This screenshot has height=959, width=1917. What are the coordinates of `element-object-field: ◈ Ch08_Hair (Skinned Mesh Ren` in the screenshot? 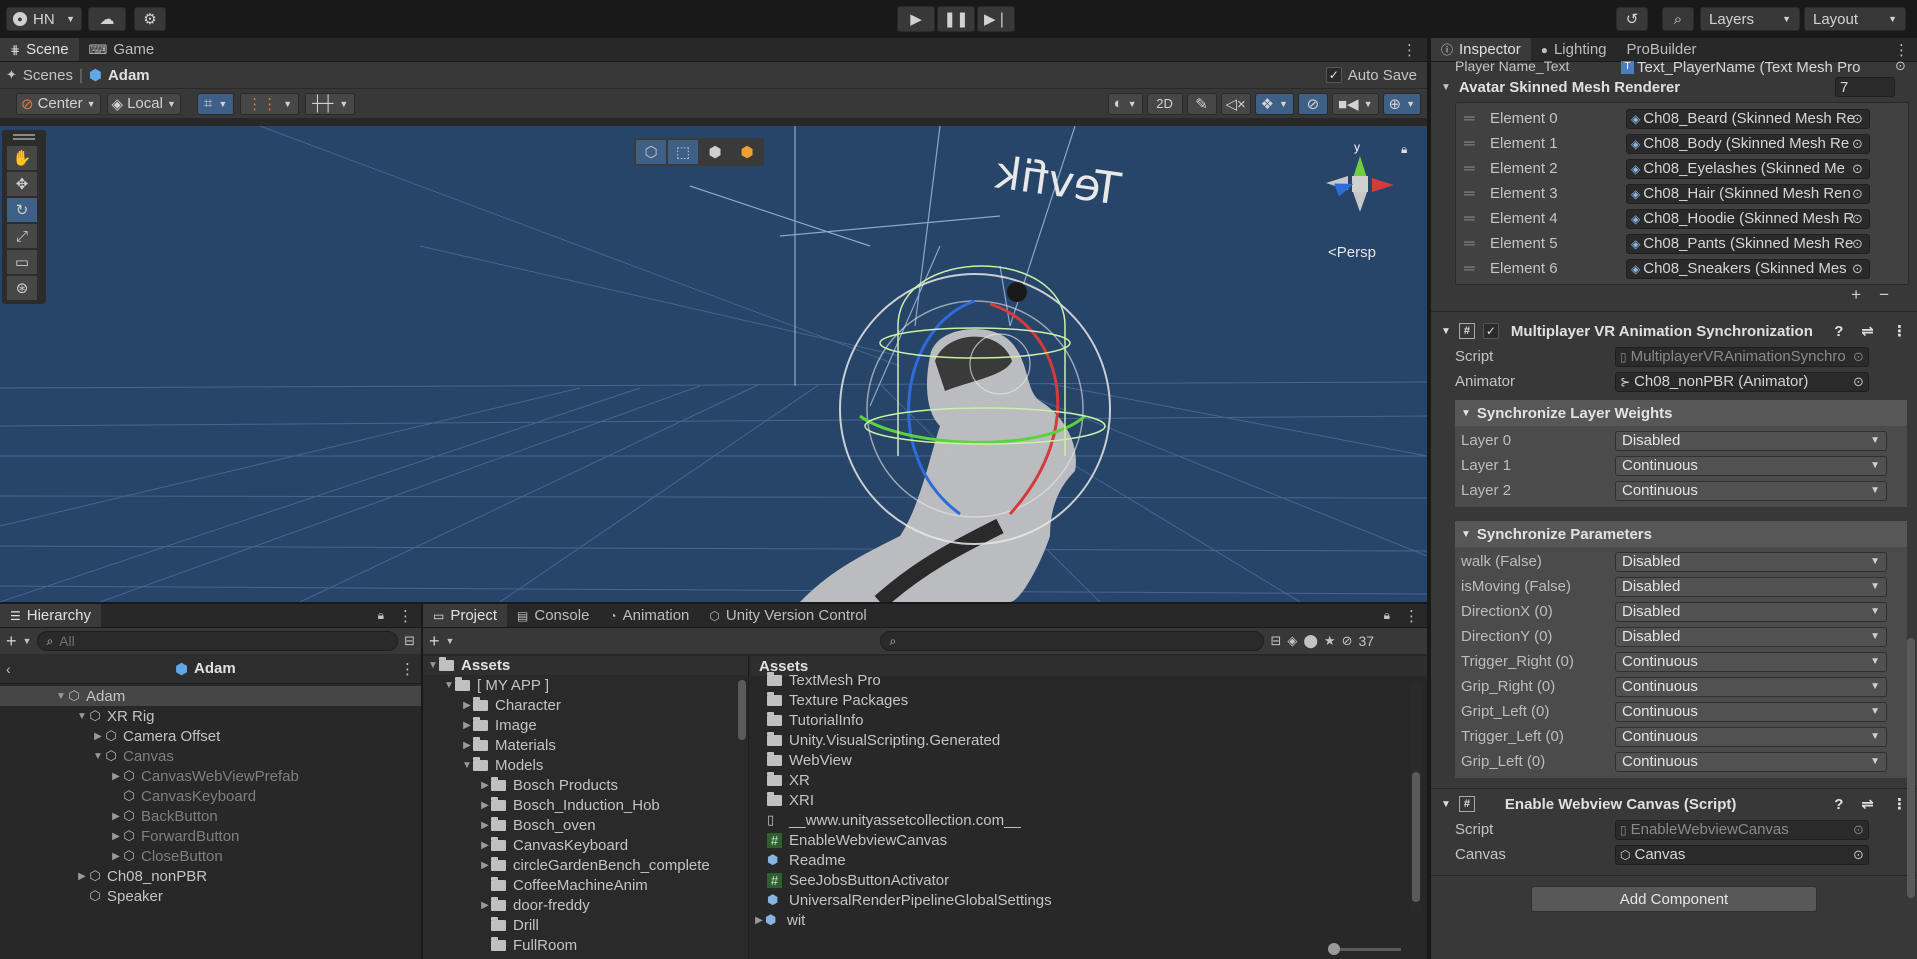 It's located at (1748, 193).